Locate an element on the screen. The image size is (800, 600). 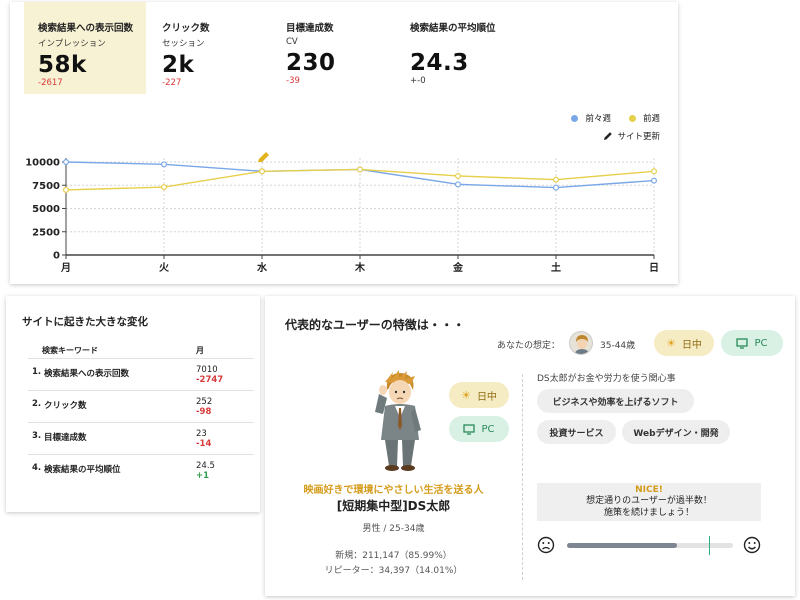
row-value: 252 is located at coordinates (204, 402).